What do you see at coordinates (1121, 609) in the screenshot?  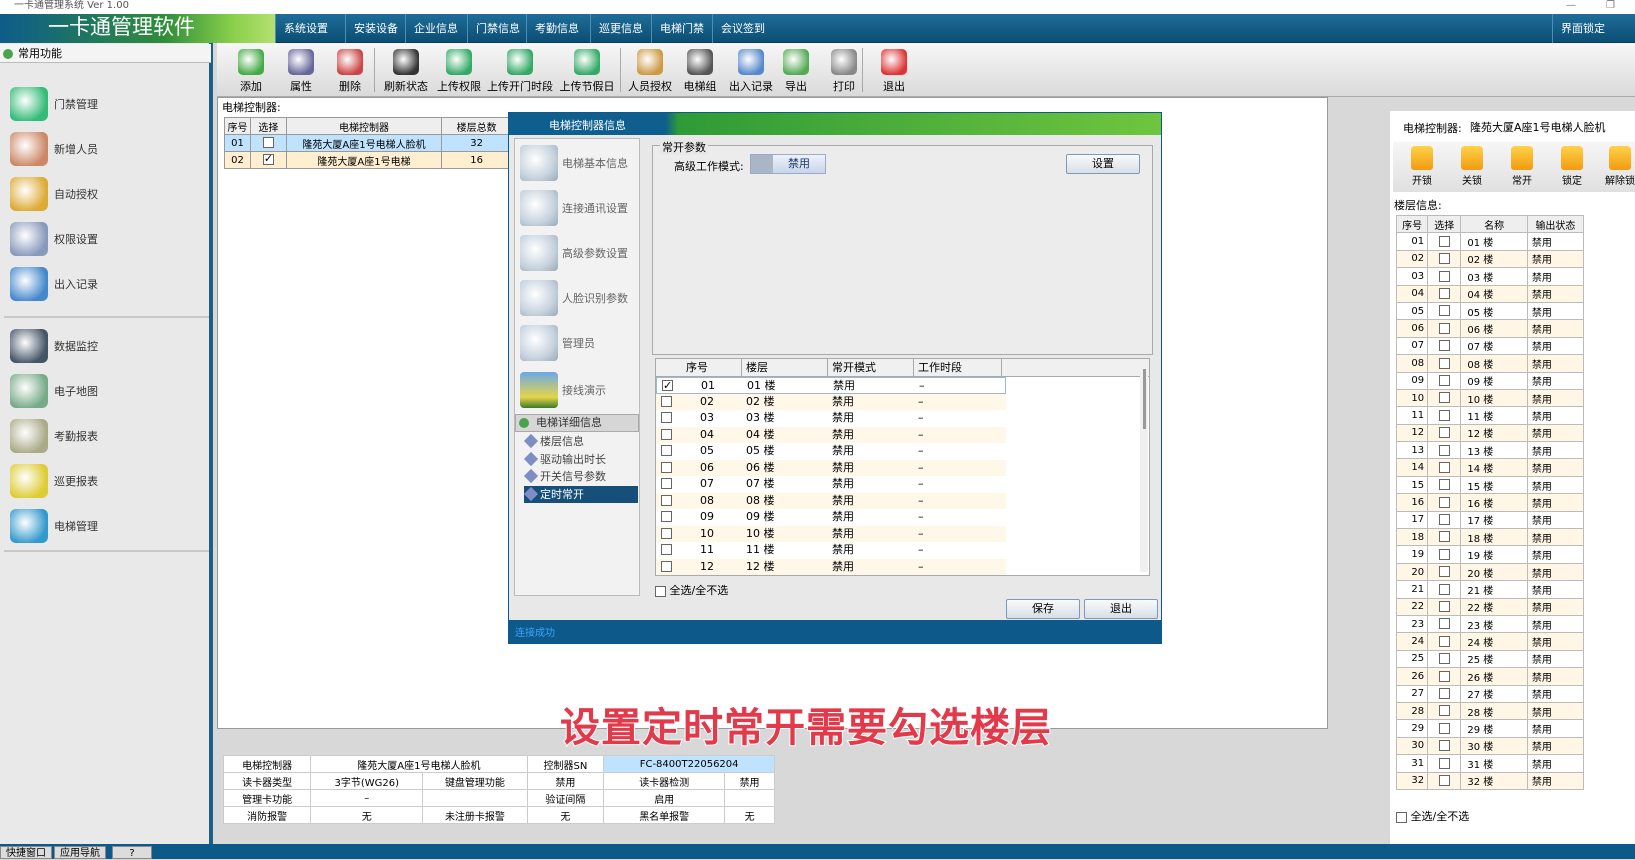 I see `exit-button: 退出` at bounding box center [1121, 609].